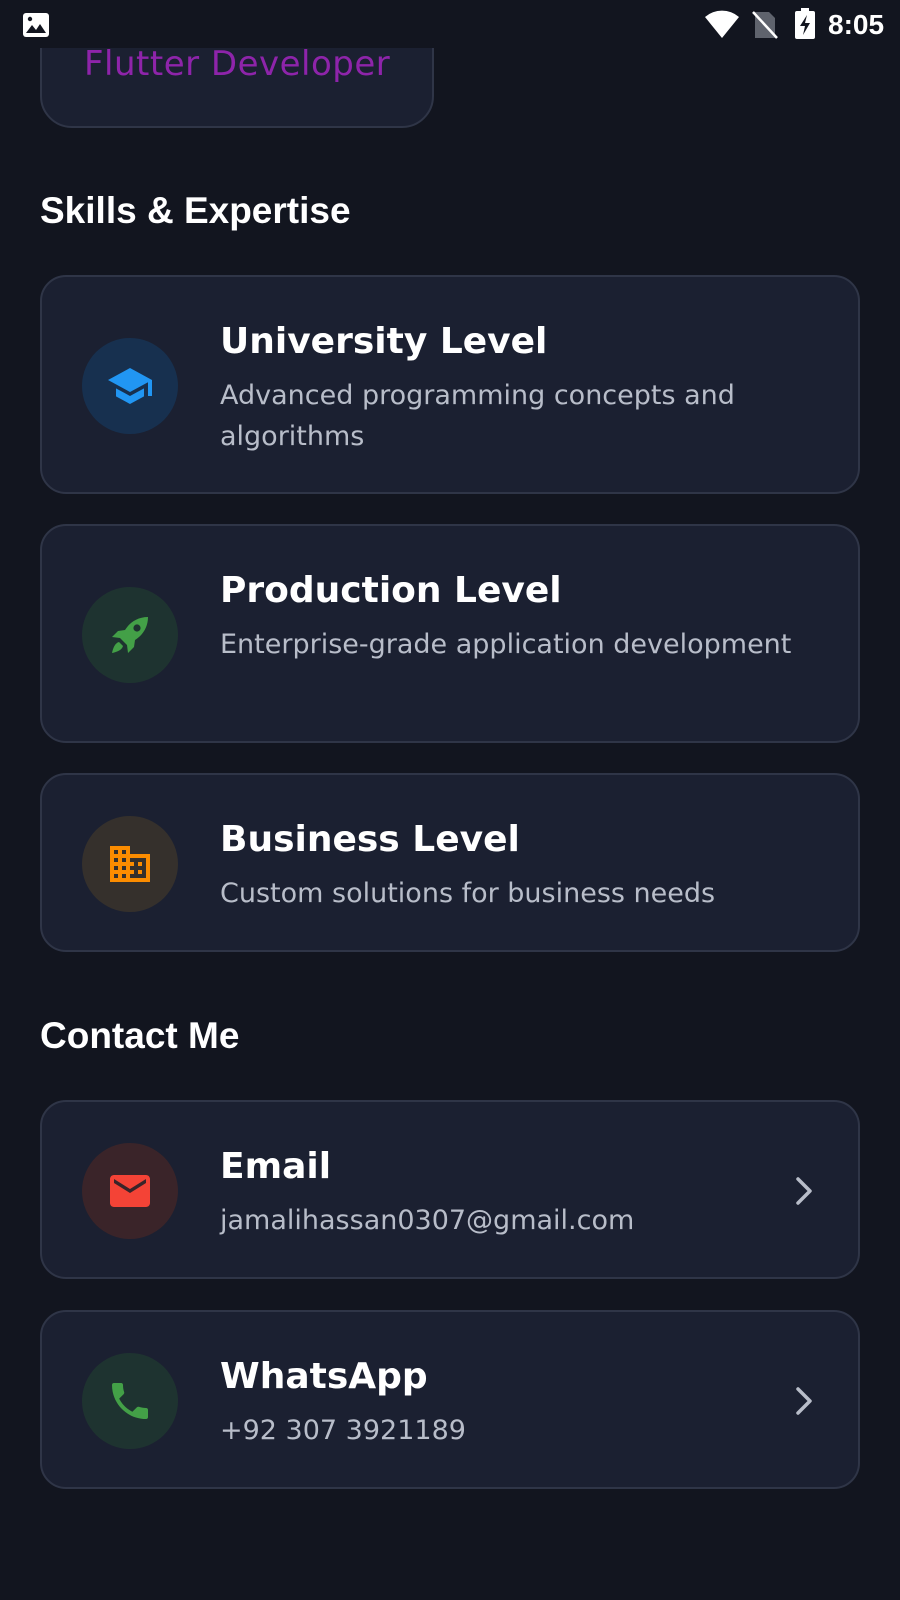  Describe the element at coordinates (722, 24) in the screenshot. I see `wifi-icon` at that location.